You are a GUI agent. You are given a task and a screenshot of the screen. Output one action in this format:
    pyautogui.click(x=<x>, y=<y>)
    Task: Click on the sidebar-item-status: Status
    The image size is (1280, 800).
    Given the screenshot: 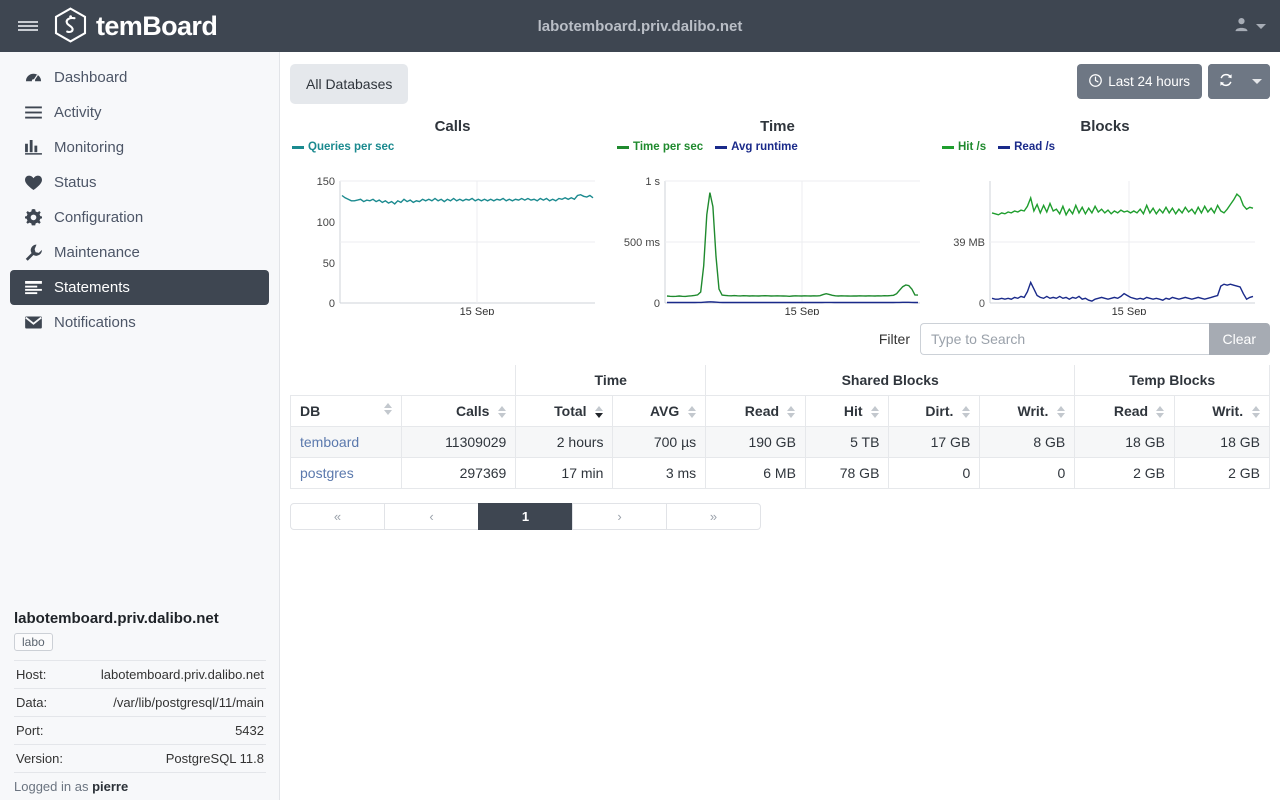 What is the action you would take?
    pyautogui.click(x=139, y=182)
    